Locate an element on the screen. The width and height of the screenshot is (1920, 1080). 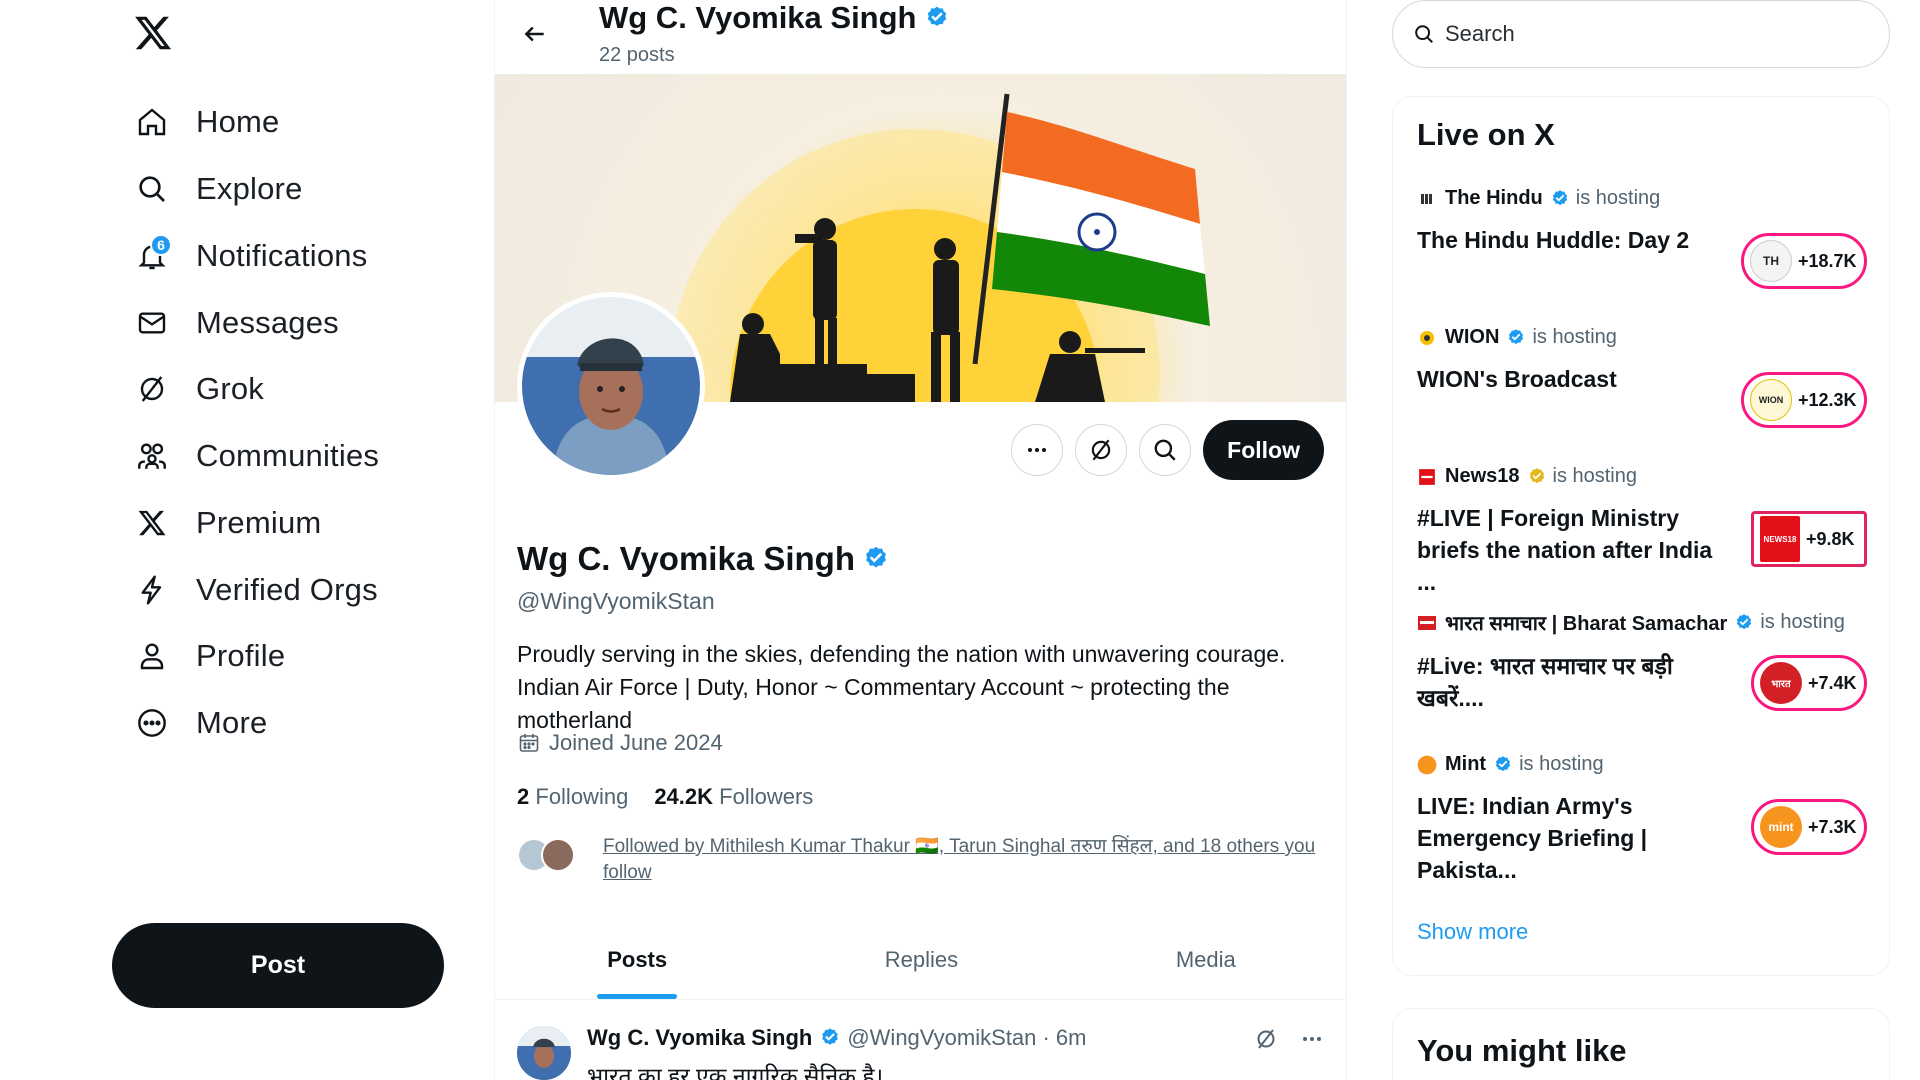
following-link: 2 Following is located at coordinates (572, 797).